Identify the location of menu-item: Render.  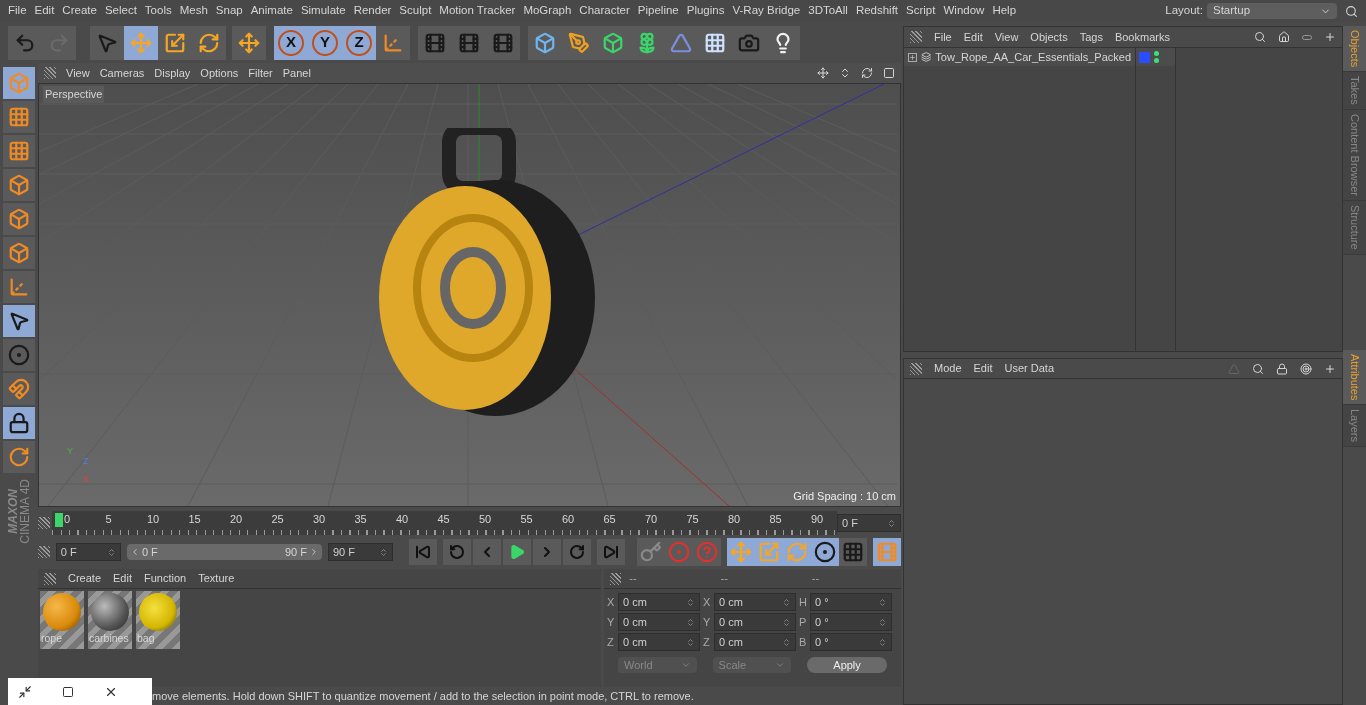
(372, 11).